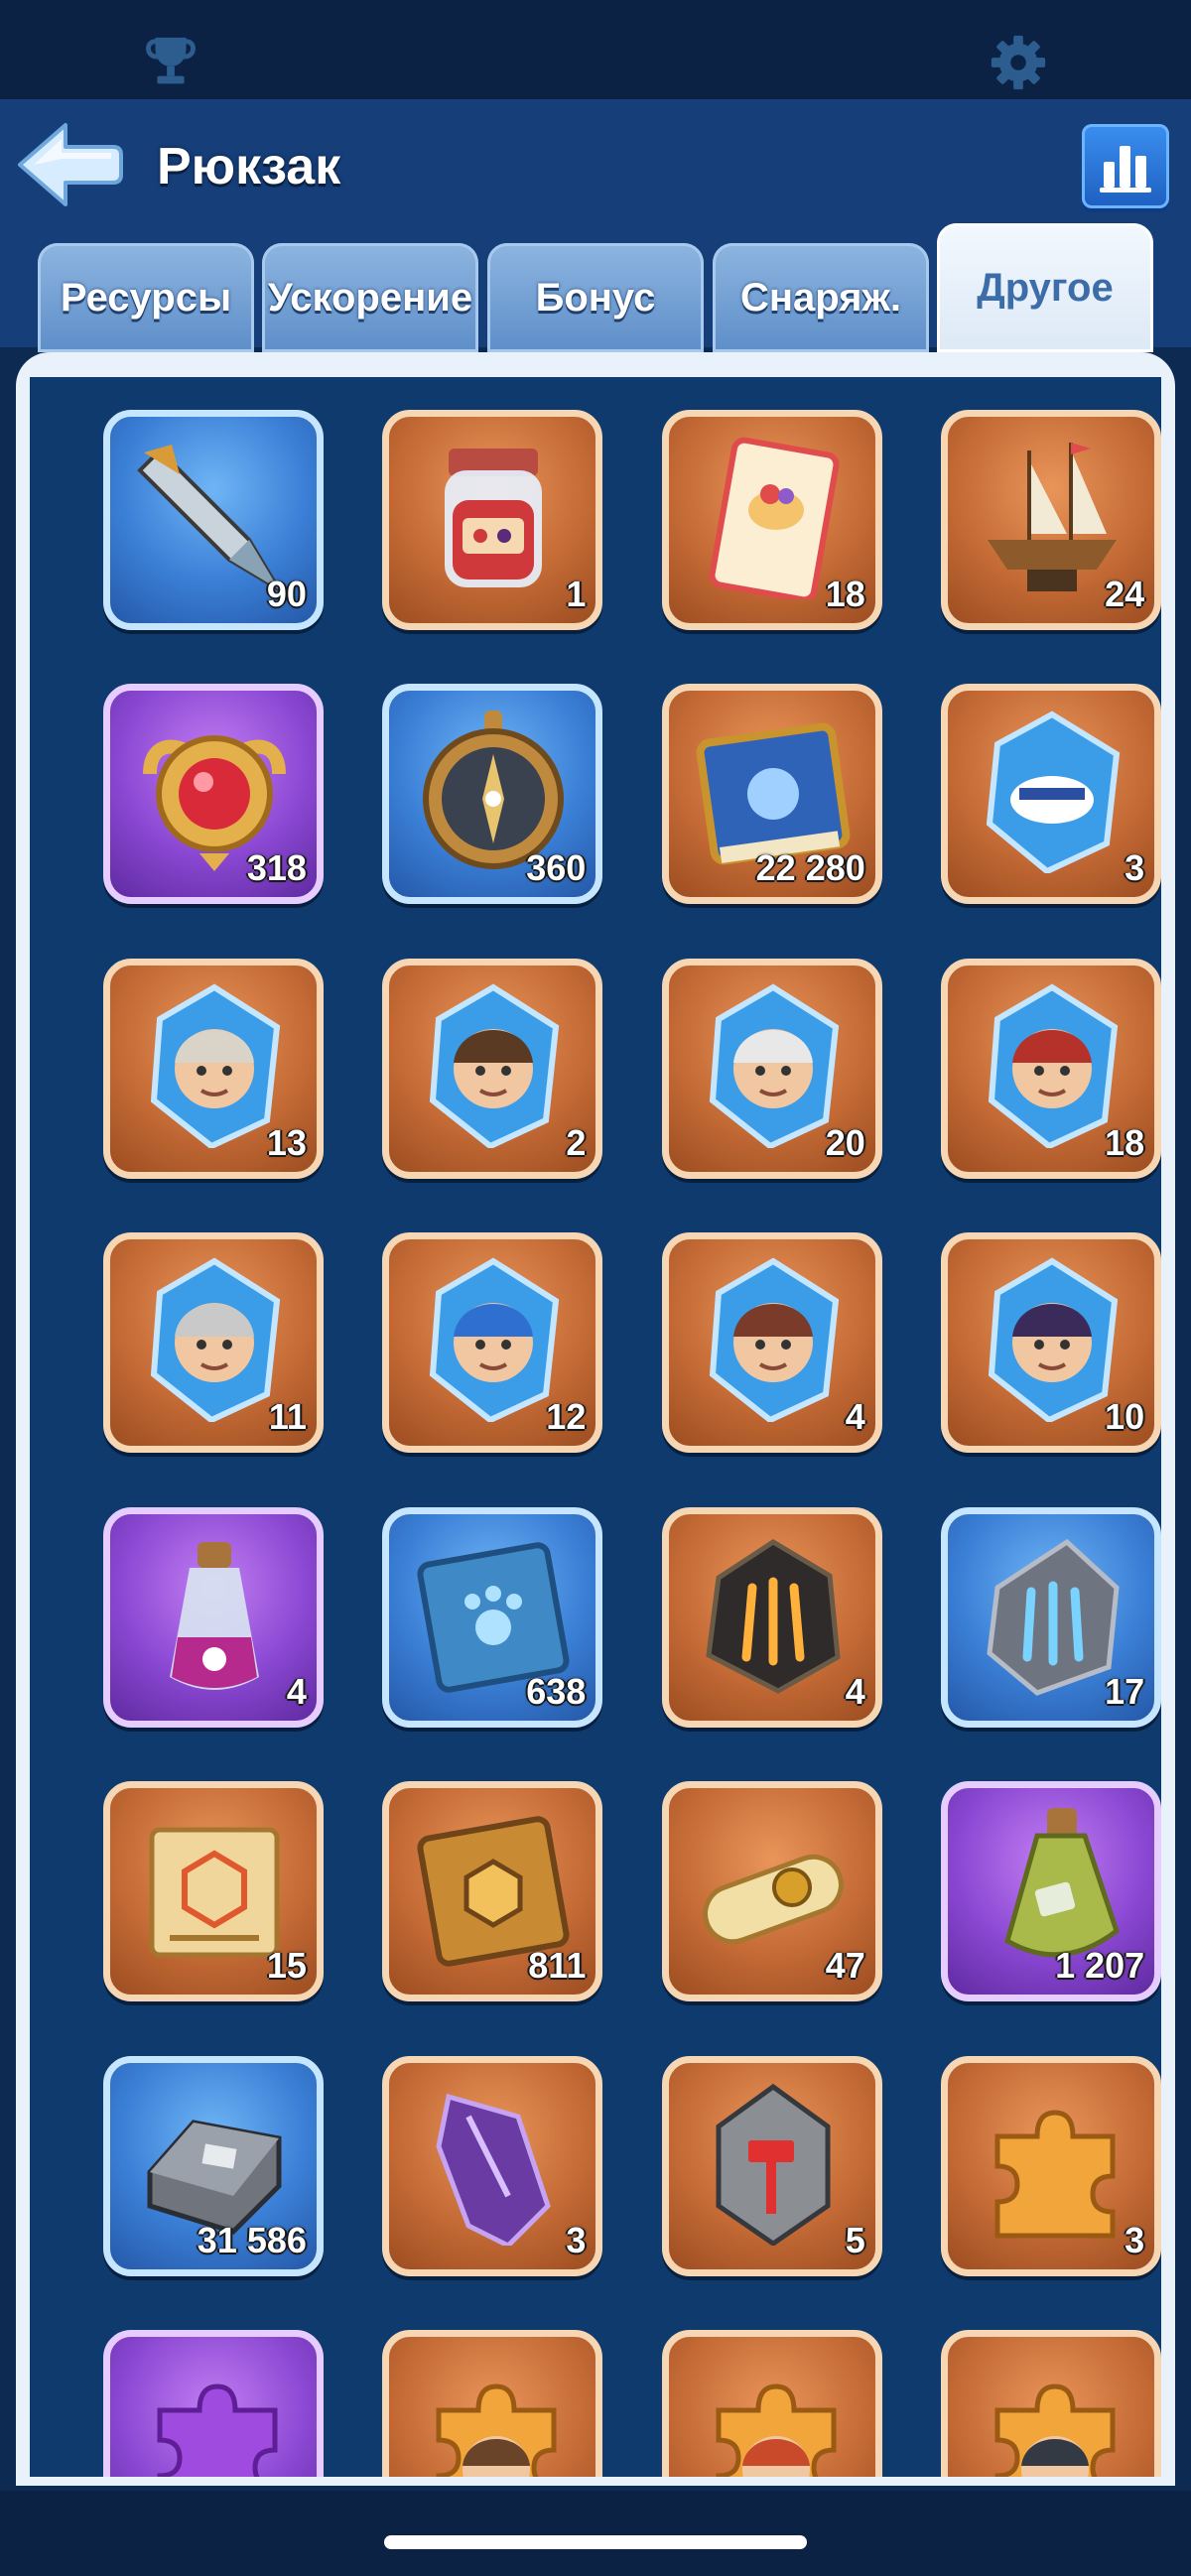  I want to click on item-quantity: 318, so click(277, 868).